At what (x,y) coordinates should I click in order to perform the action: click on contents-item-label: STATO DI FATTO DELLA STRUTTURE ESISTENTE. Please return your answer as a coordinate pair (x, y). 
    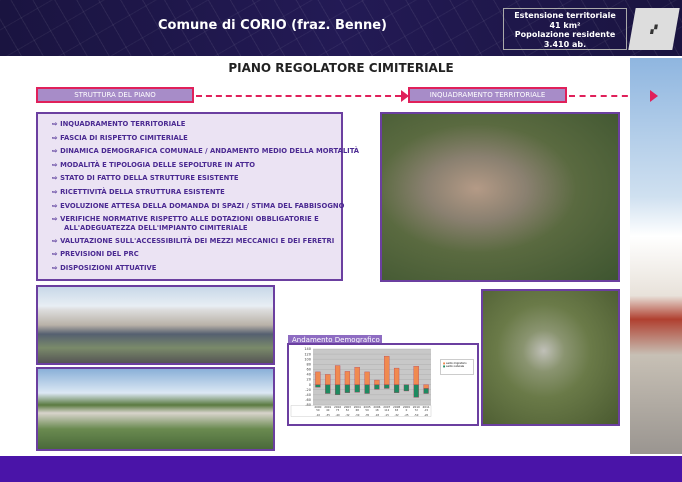
    Looking at the image, I should click on (149, 178).